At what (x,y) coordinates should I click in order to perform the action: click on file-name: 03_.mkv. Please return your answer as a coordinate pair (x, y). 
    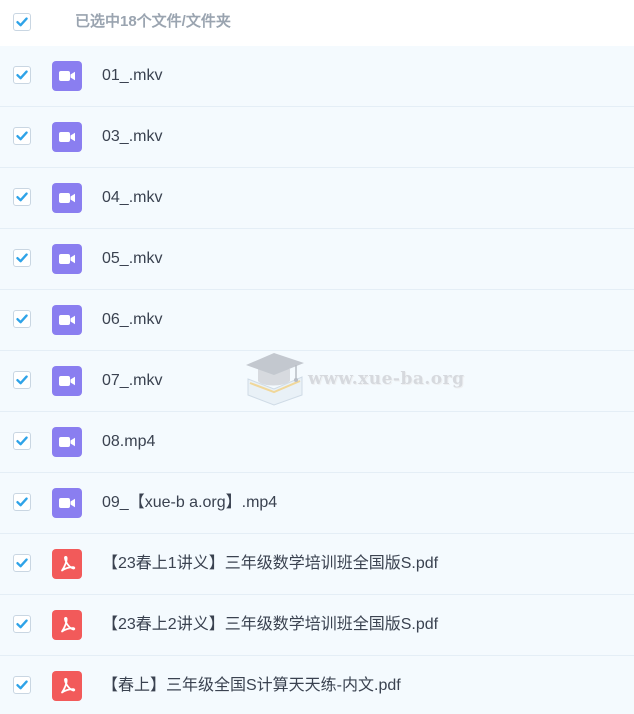
    Looking at the image, I should click on (132, 137).